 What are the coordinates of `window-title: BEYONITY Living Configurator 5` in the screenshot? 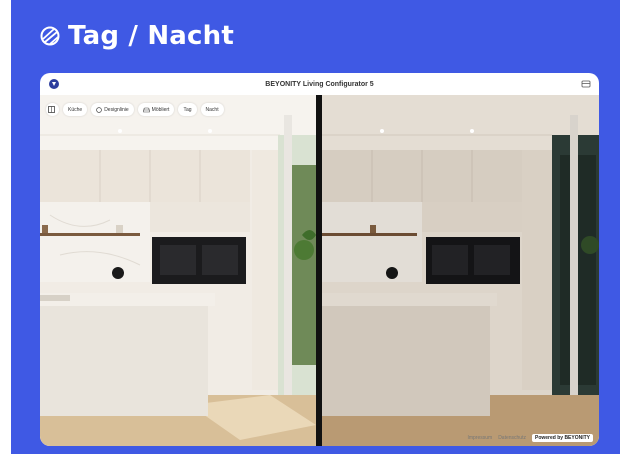 It's located at (319, 84).